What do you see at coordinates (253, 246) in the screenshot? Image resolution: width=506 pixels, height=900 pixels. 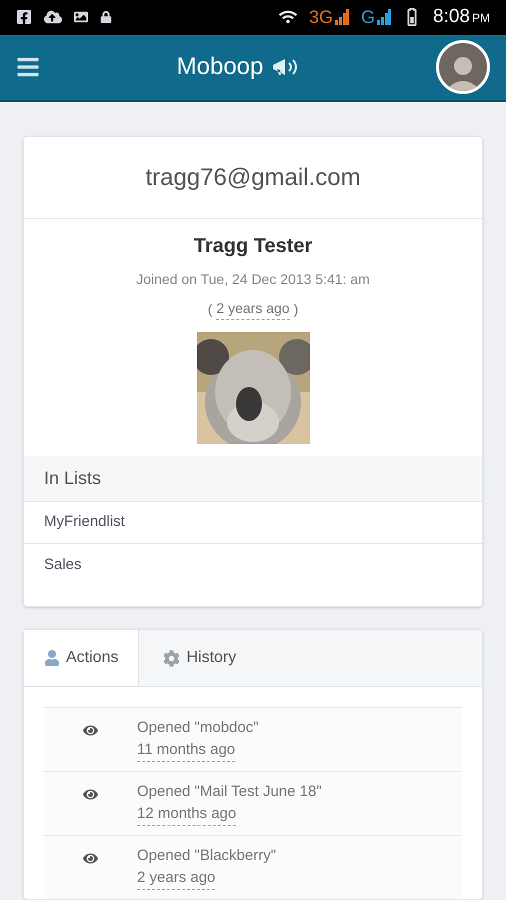 I see `user-name: Tragg Tester` at bounding box center [253, 246].